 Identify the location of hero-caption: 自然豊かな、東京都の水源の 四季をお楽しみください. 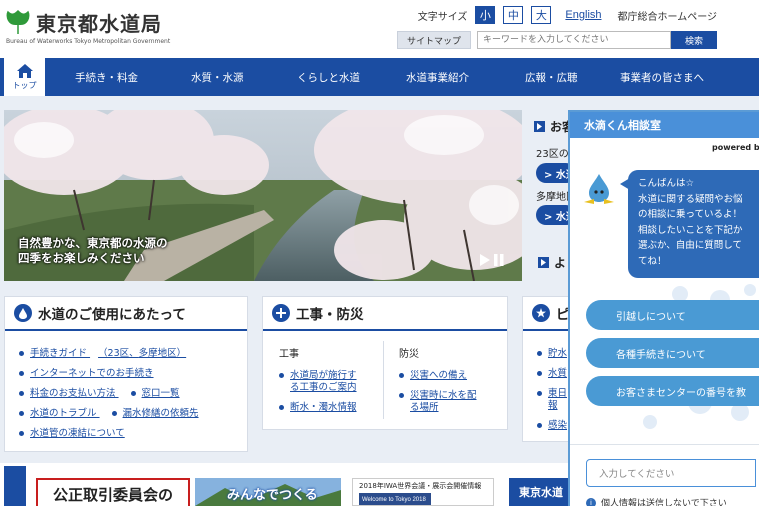
(93, 251).